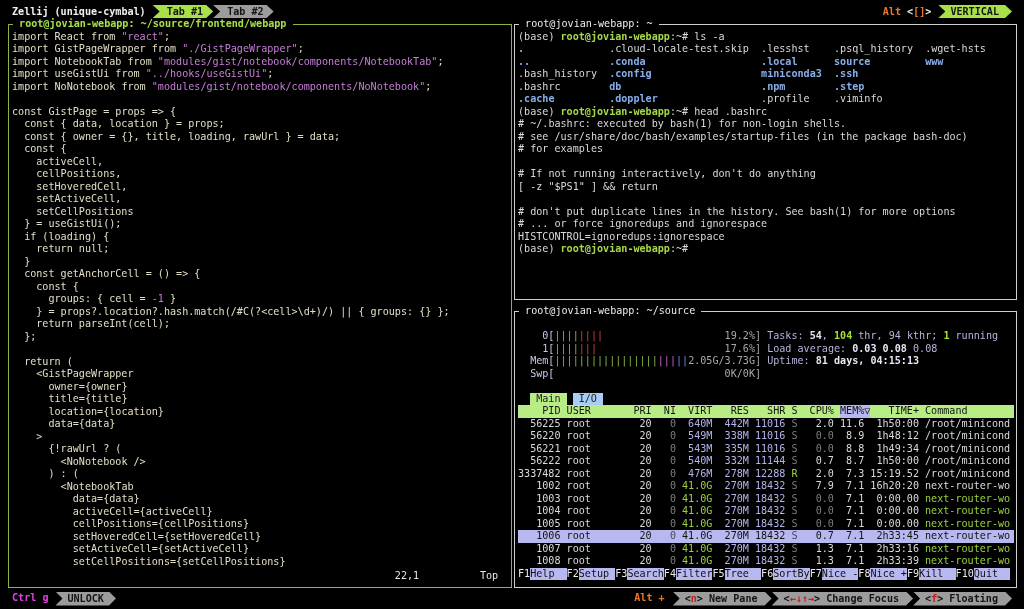 This screenshot has width=1024, height=609. I want to click on function-button: Kill, so click(937, 573).